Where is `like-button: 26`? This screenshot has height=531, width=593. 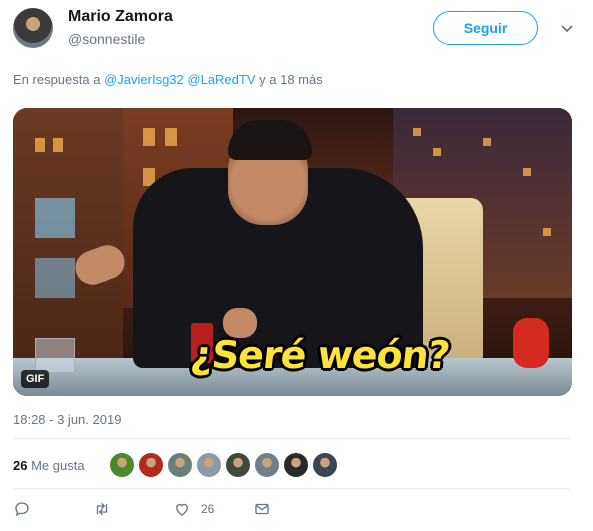 like-button: 26 is located at coordinates (193, 509).